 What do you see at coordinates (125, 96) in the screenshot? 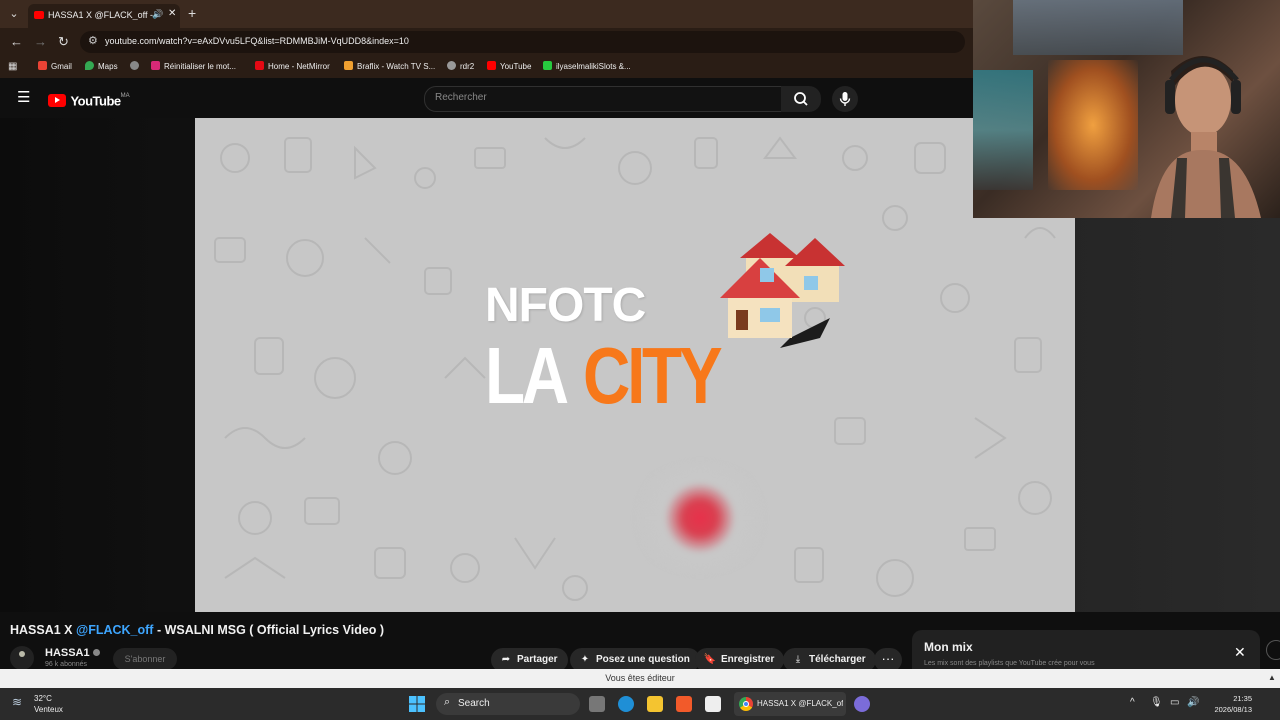
I see `region-code: MA` at bounding box center [125, 96].